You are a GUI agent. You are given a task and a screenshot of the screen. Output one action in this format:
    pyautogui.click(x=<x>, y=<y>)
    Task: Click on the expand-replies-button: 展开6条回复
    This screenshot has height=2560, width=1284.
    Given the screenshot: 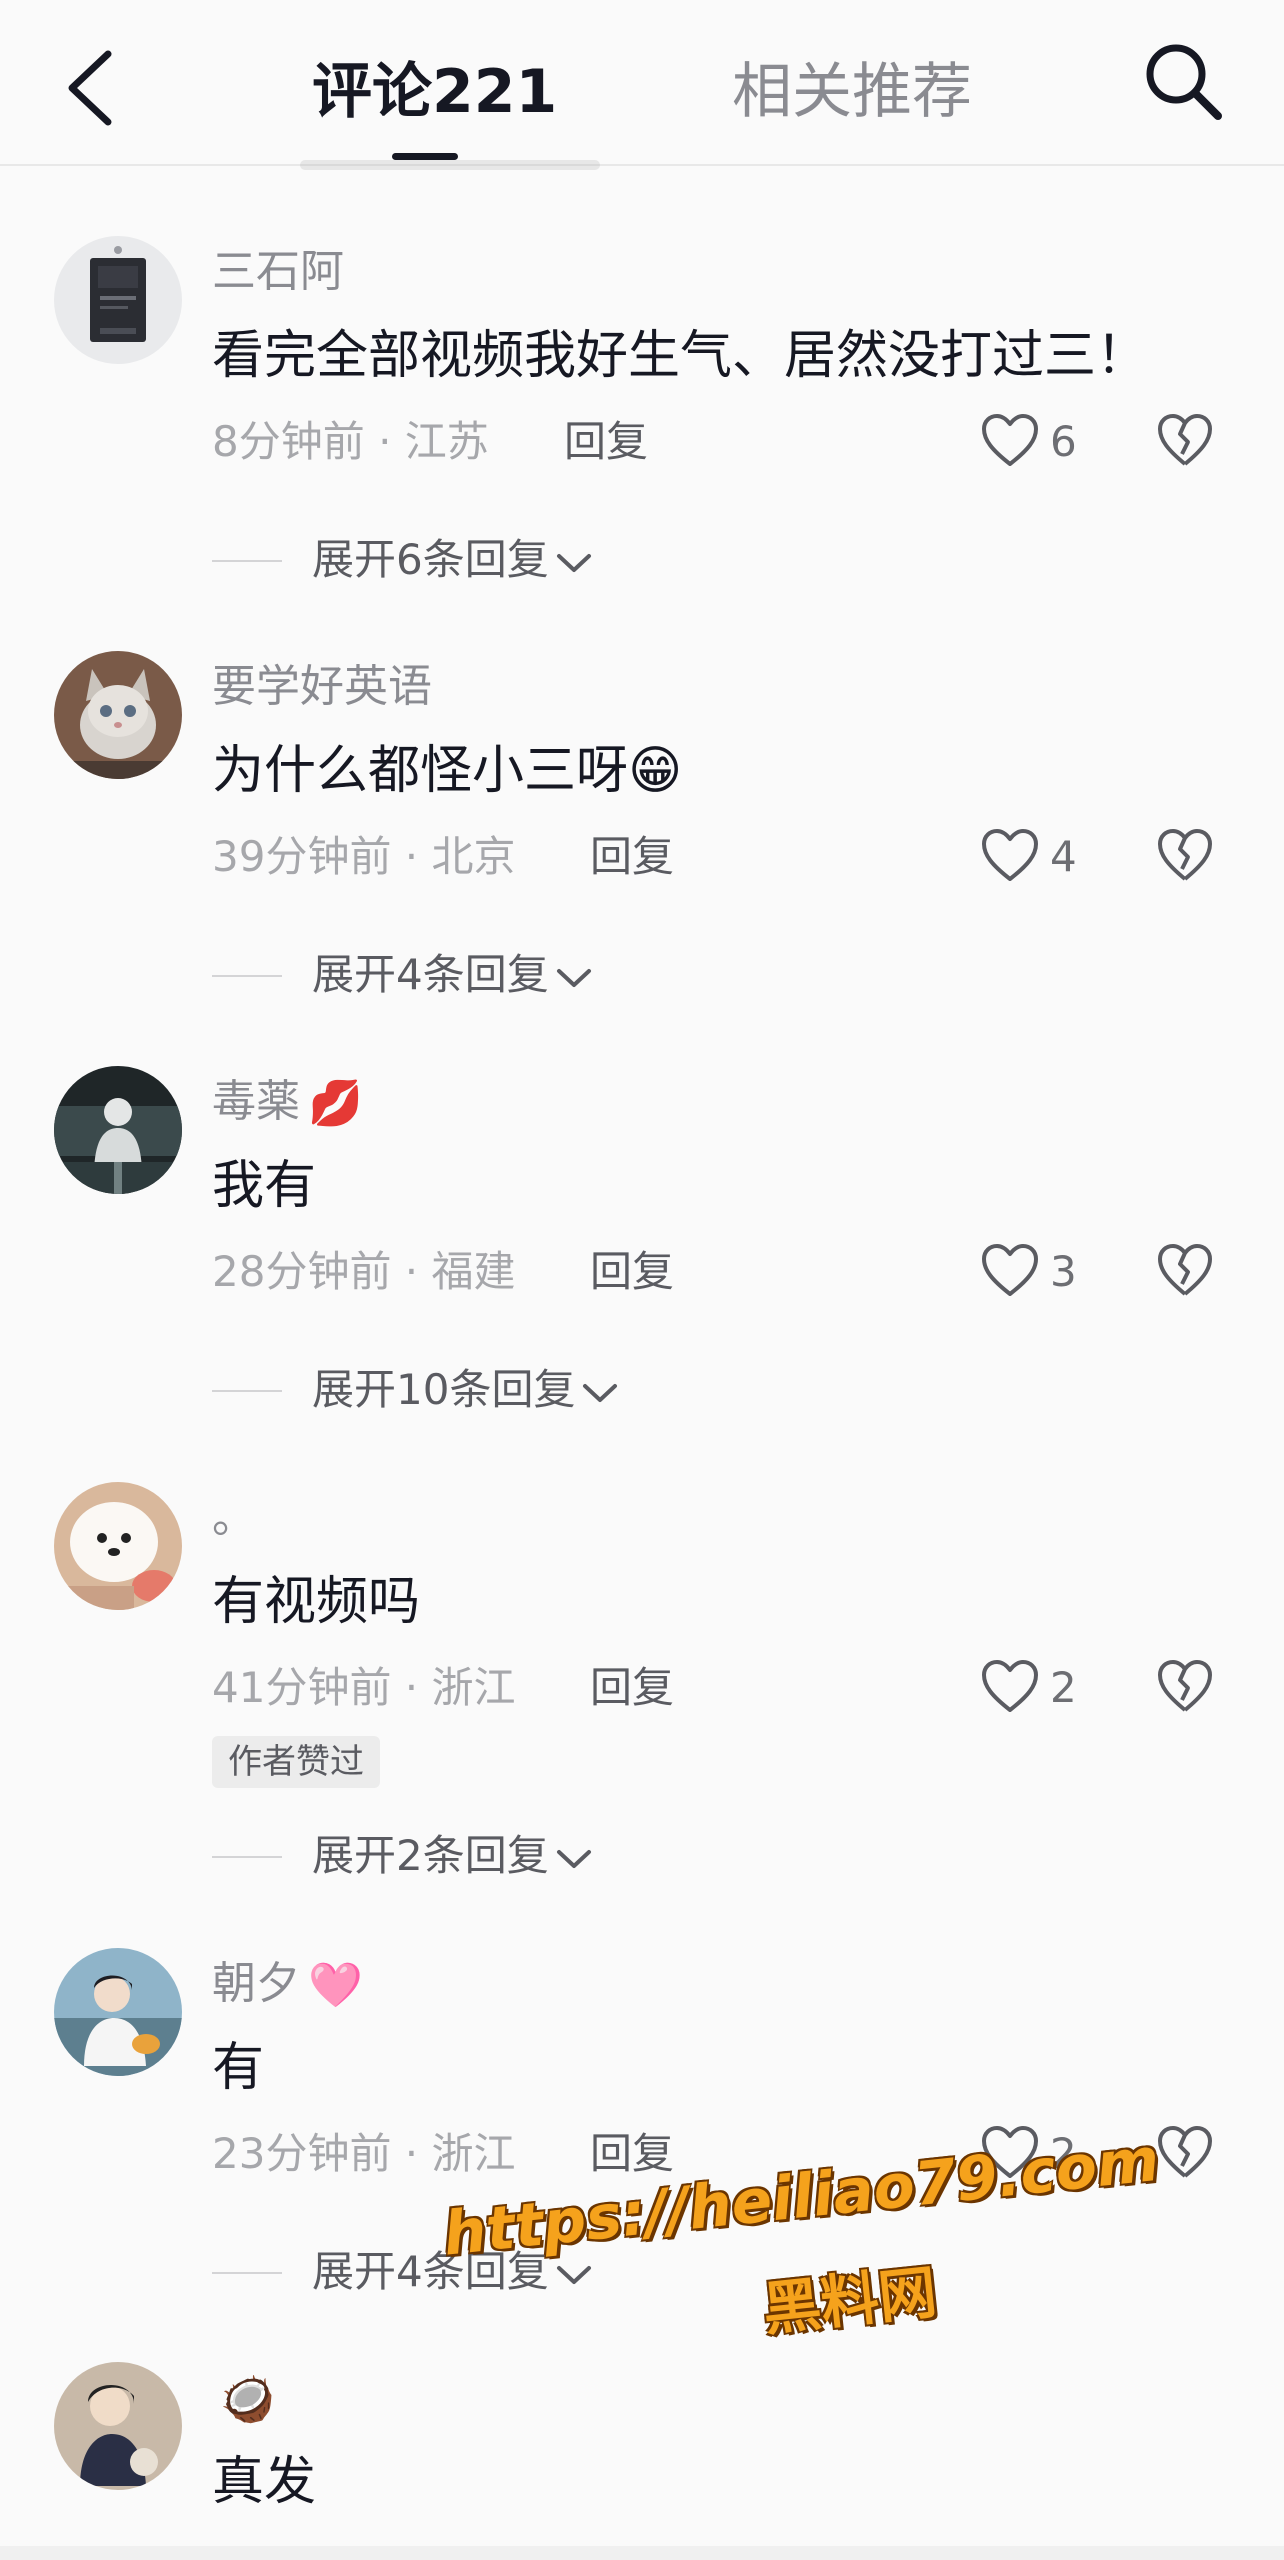 What is the action you would take?
    pyautogui.click(x=462, y=560)
    